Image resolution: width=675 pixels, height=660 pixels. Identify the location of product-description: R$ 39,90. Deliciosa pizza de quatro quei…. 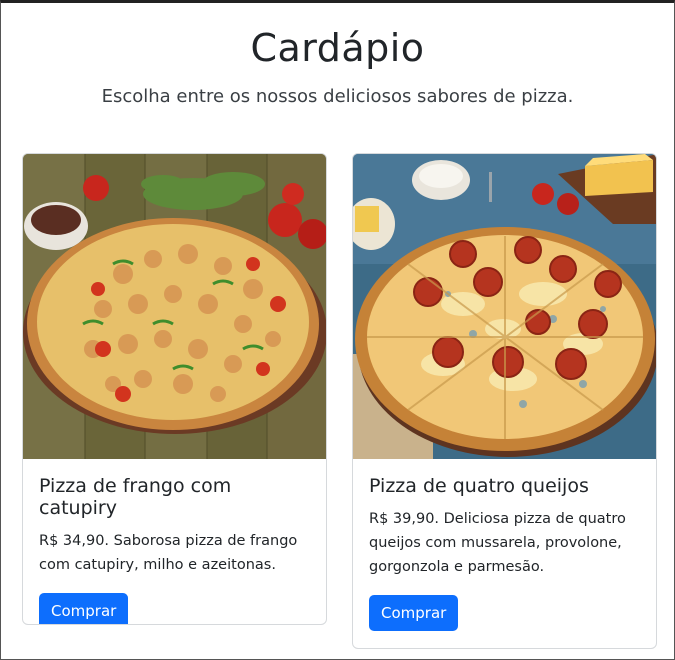
(497, 543).